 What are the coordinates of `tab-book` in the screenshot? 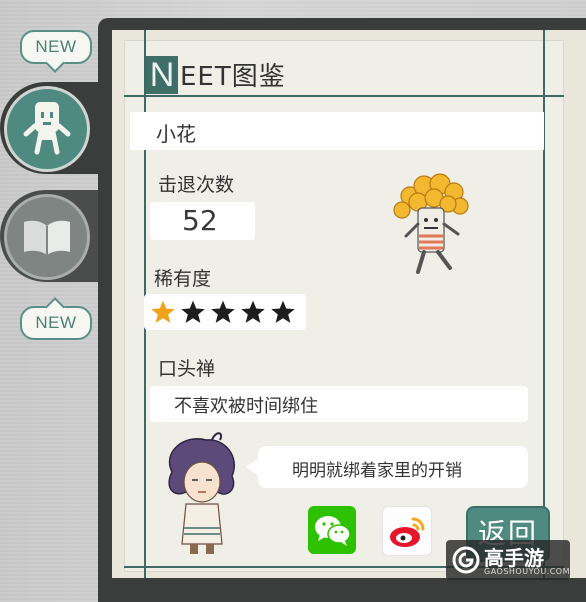 It's located at (49, 236).